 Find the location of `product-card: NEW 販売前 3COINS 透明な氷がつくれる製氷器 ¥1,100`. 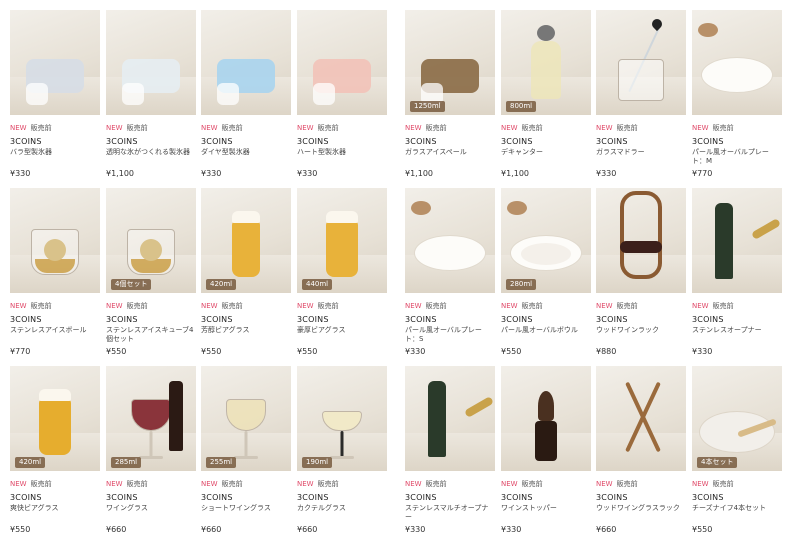

product-card: NEW 販売前 3COINS 透明な氷がつくれる製氷器 ¥1,100 is located at coordinates (151, 99).